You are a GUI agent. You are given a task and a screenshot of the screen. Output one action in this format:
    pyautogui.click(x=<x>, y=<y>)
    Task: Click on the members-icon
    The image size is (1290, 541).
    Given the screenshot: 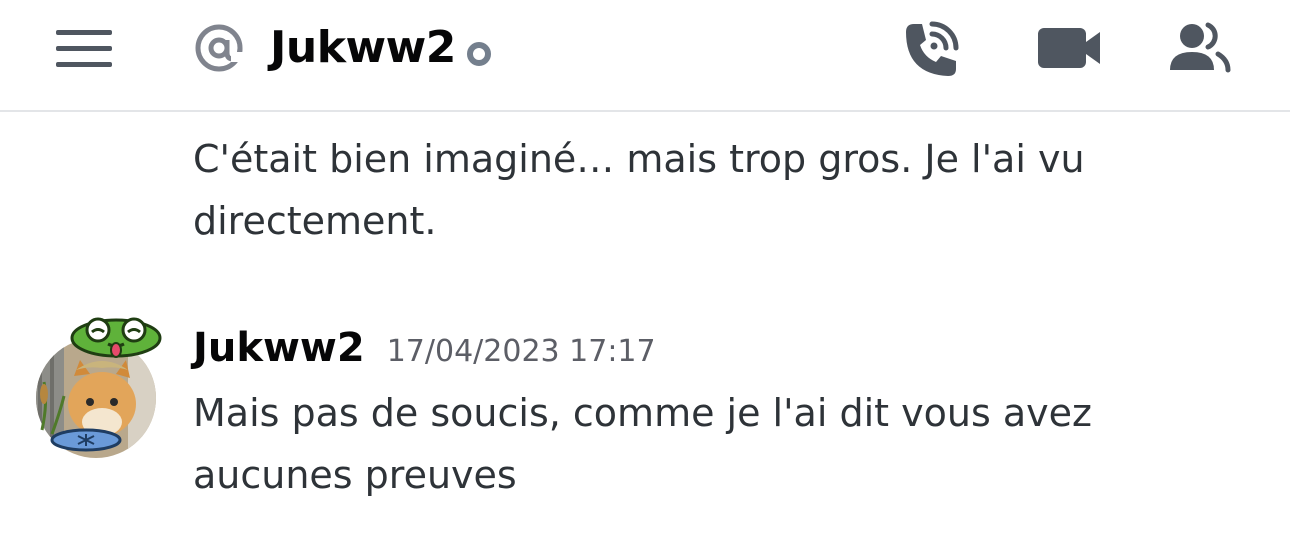 What is the action you would take?
    pyautogui.click(x=1199, y=48)
    